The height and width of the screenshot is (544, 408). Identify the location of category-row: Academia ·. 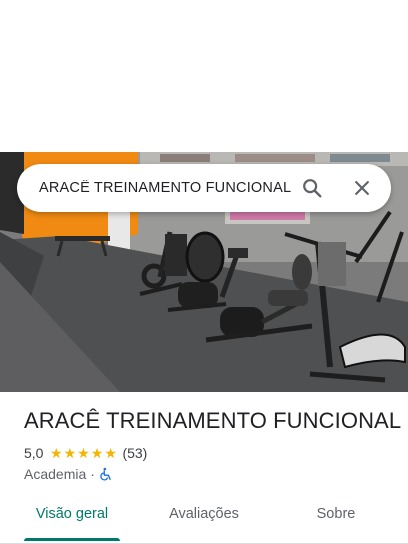
(68, 474).